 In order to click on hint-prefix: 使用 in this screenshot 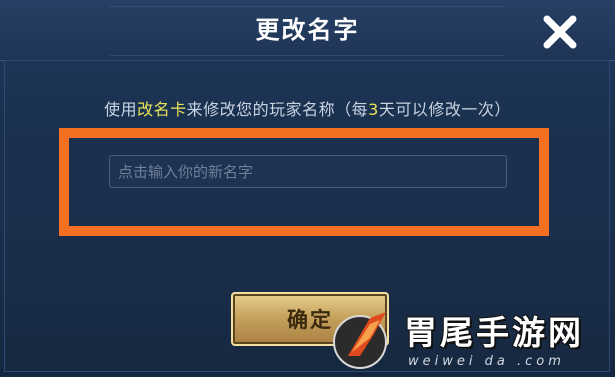, I will do `click(121, 109)`.